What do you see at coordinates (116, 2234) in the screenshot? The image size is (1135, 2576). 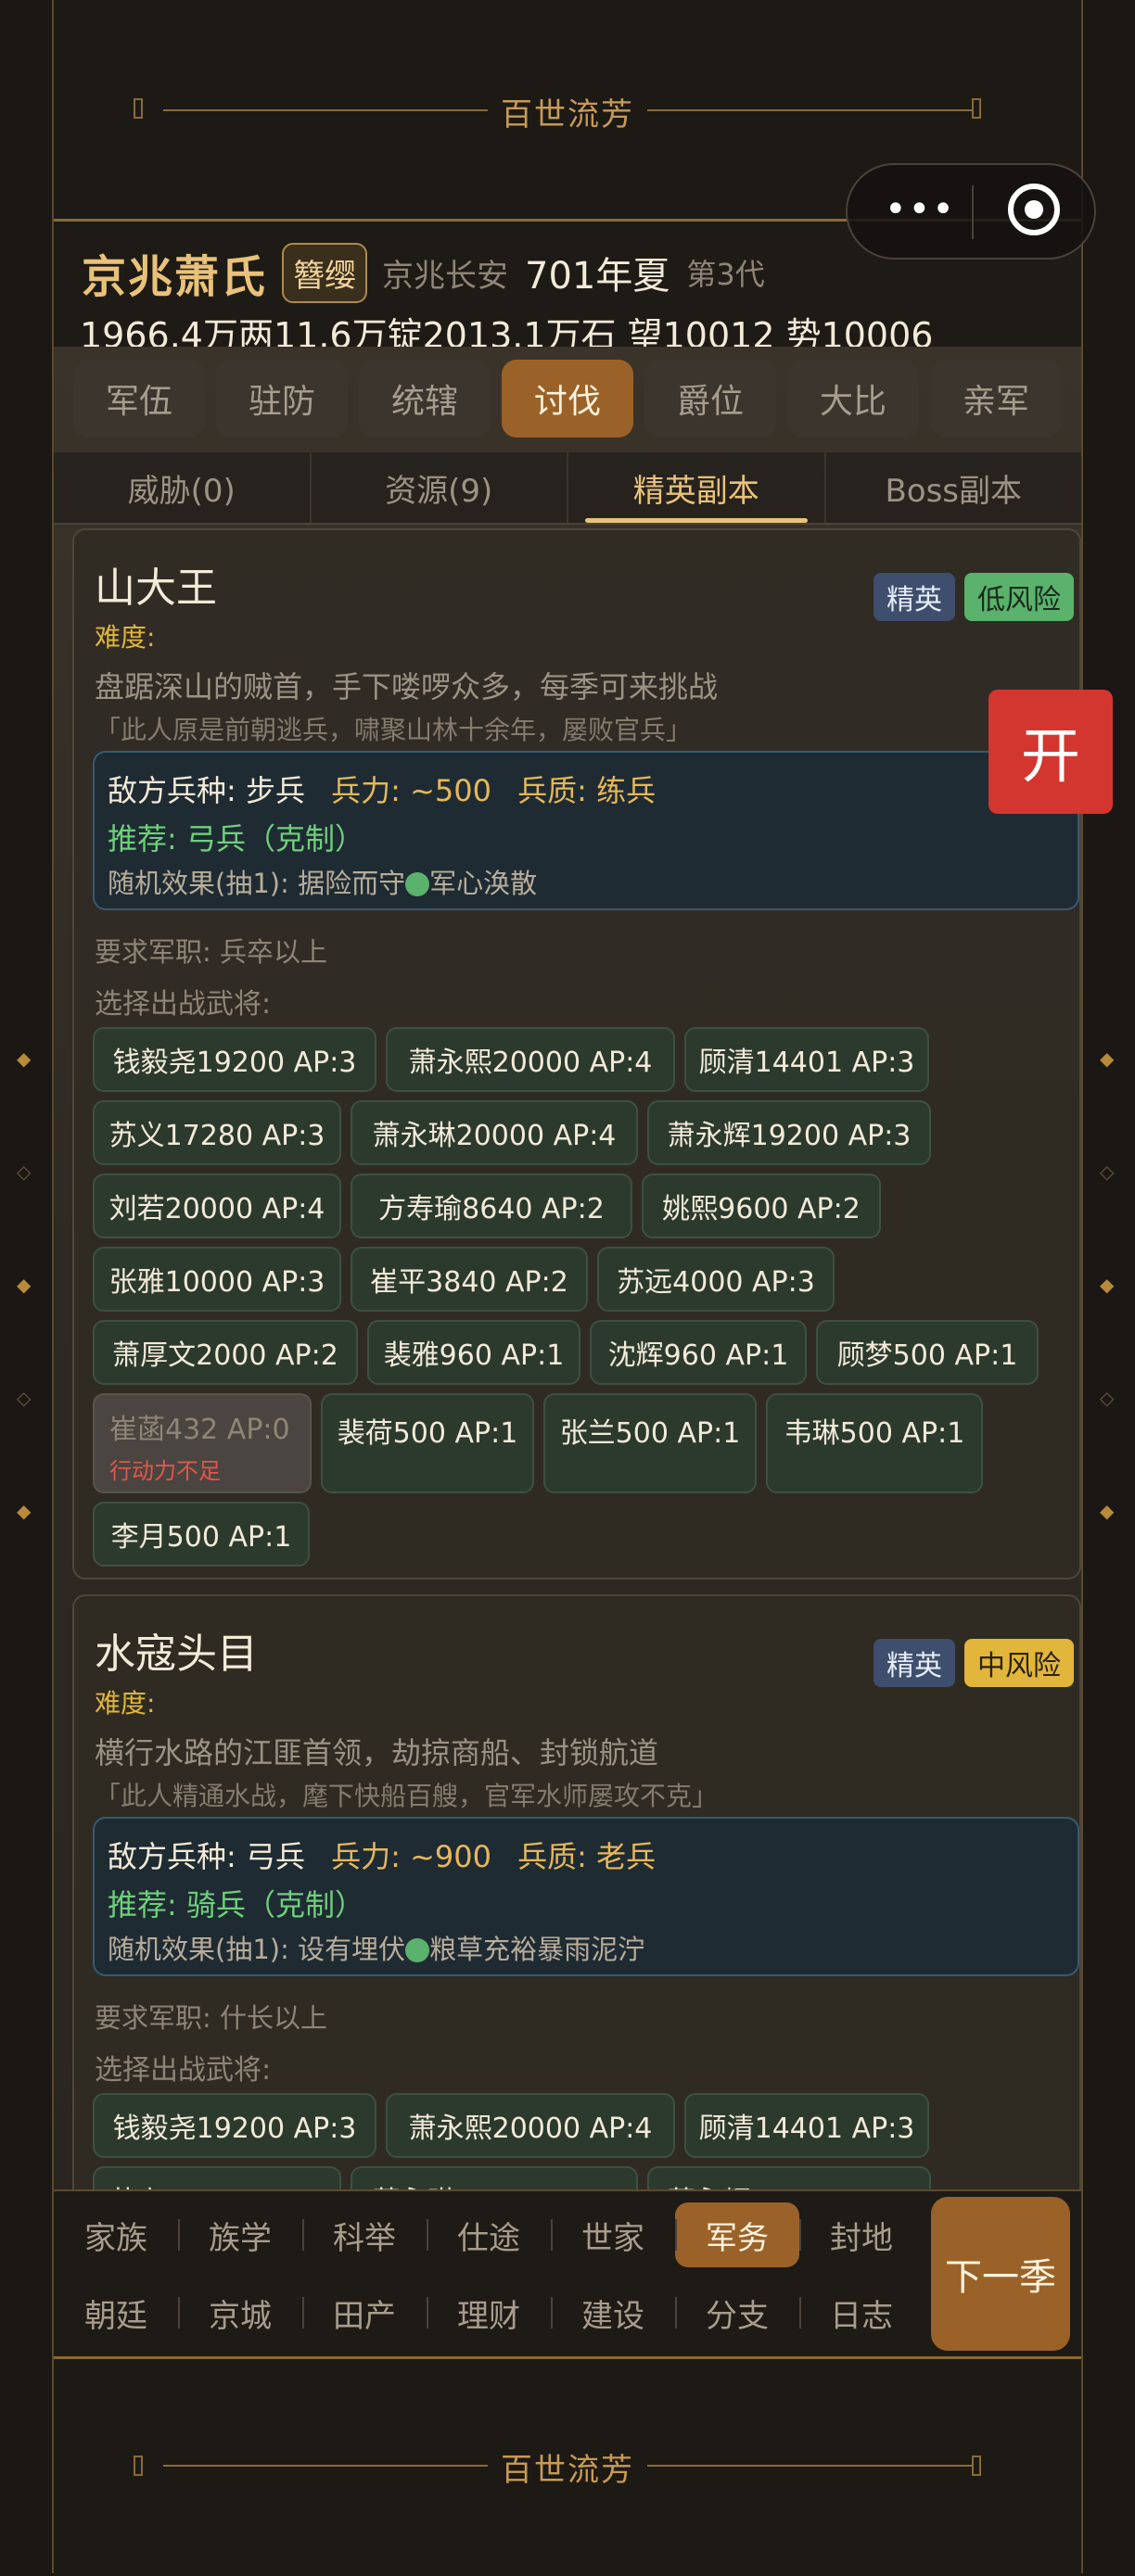 I see `nav-family: 家族` at bounding box center [116, 2234].